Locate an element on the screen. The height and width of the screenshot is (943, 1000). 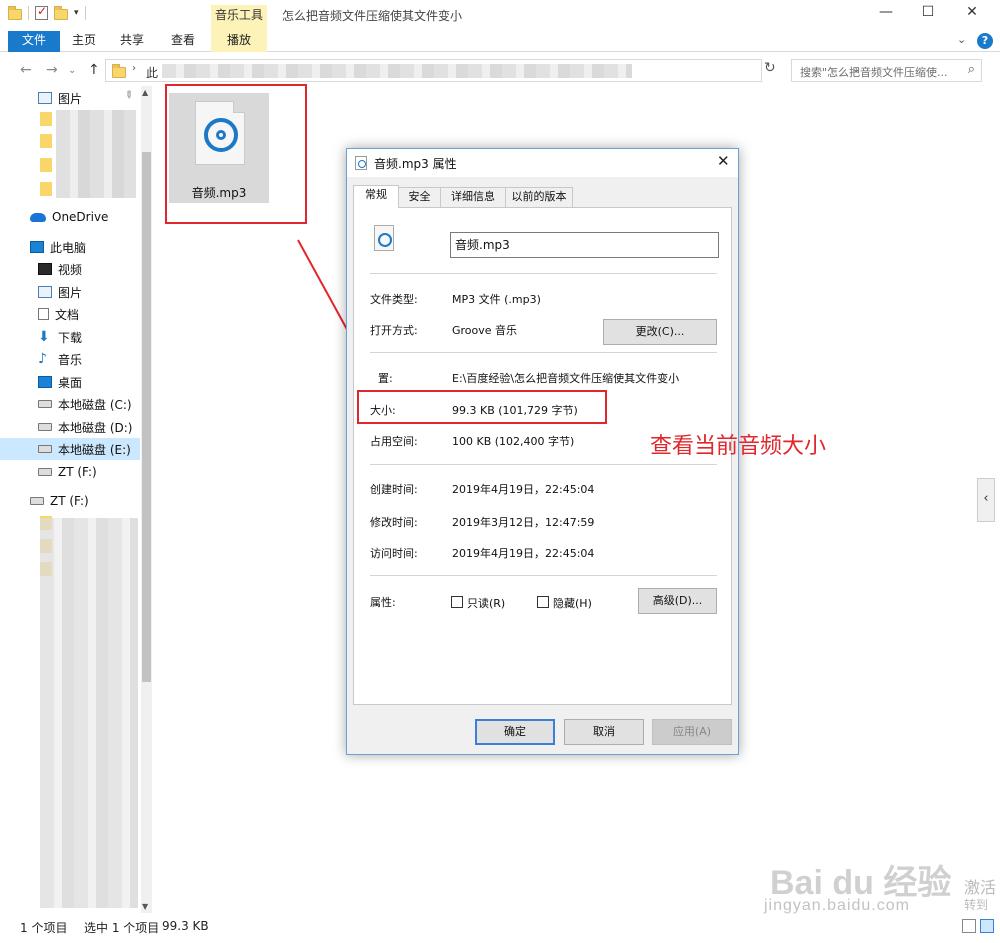
disk-size-value: 100 KB (102,400 字节) is located at coordinates (513, 441).